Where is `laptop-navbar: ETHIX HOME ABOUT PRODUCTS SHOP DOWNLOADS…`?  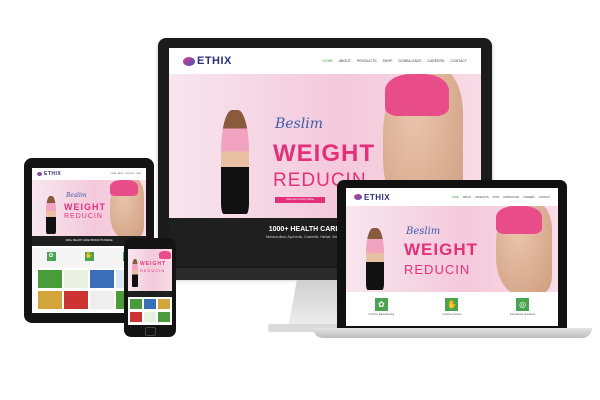
laptop-navbar: ETHIX HOME ABOUT PRODUCTS SHOP DOWNLOADS… is located at coordinates (452, 197).